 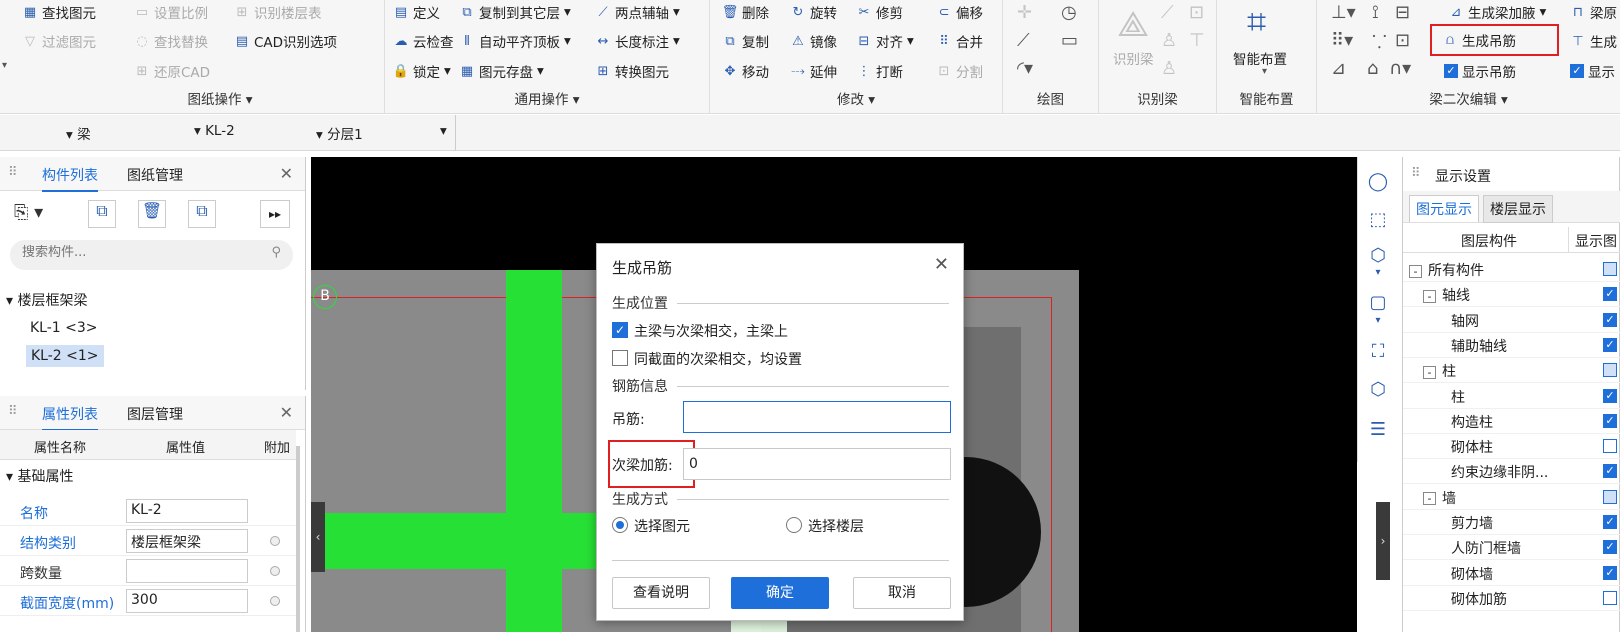 What do you see at coordinates (1025, 68) in the screenshot?
I see `arc-icon: ◜▾` at bounding box center [1025, 68].